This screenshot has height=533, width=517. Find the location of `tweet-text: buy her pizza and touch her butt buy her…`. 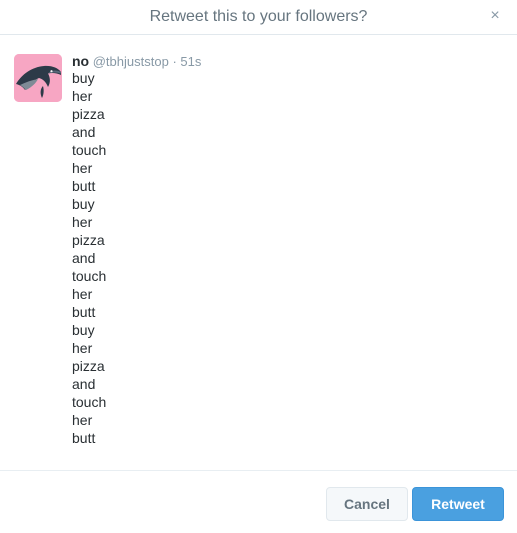

tweet-text: buy her pizza and touch her butt buy her… is located at coordinates (89, 258).